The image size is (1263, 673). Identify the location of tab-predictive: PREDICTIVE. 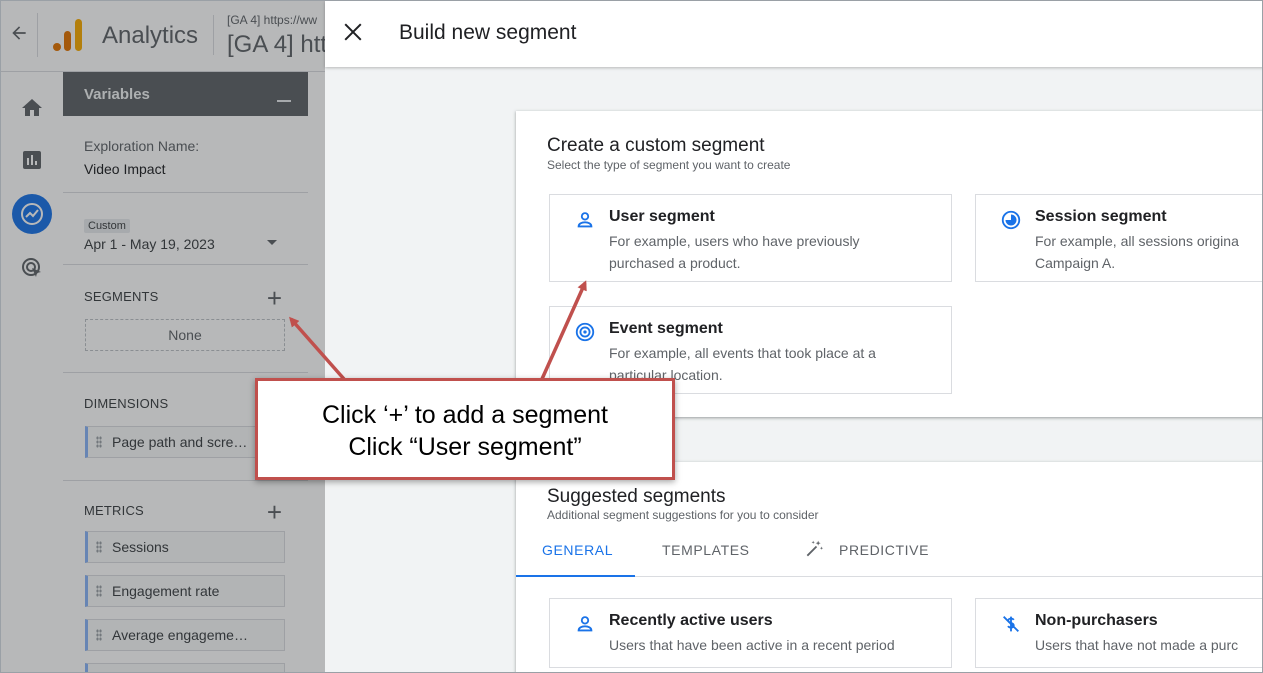
(884, 550).